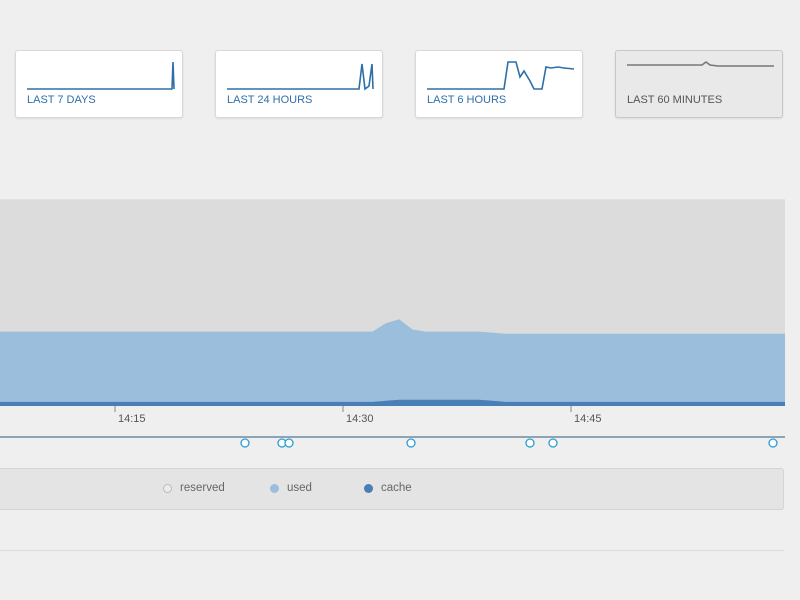 This screenshot has height=600, width=800. What do you see at coordinates (700, 64) in the screenshot?
I see `sparkline-last-60-minutes` at bounding box center [700, 64].